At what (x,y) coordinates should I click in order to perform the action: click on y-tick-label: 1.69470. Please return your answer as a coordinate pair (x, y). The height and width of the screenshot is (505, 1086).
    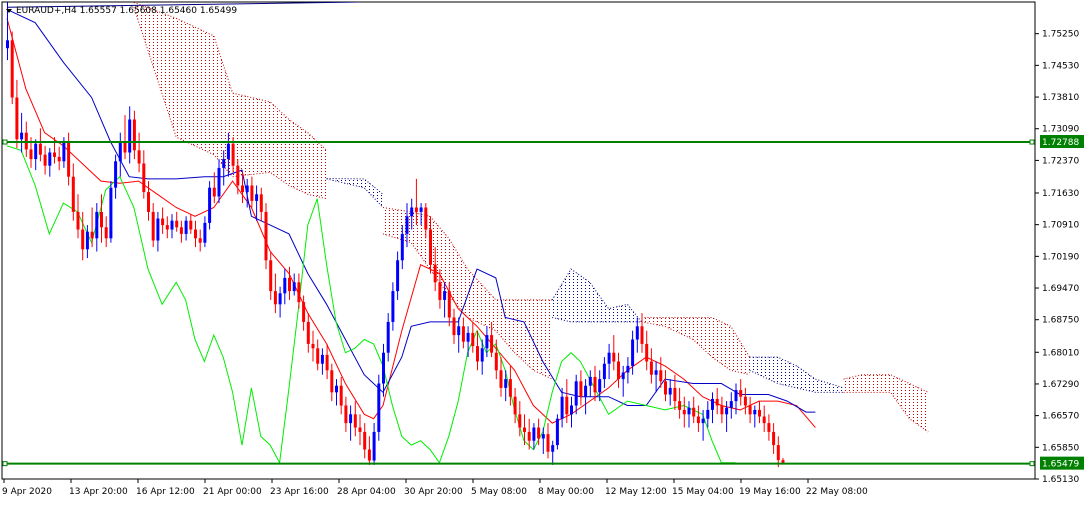
    Looking at the image, I should click on (1060, 289).